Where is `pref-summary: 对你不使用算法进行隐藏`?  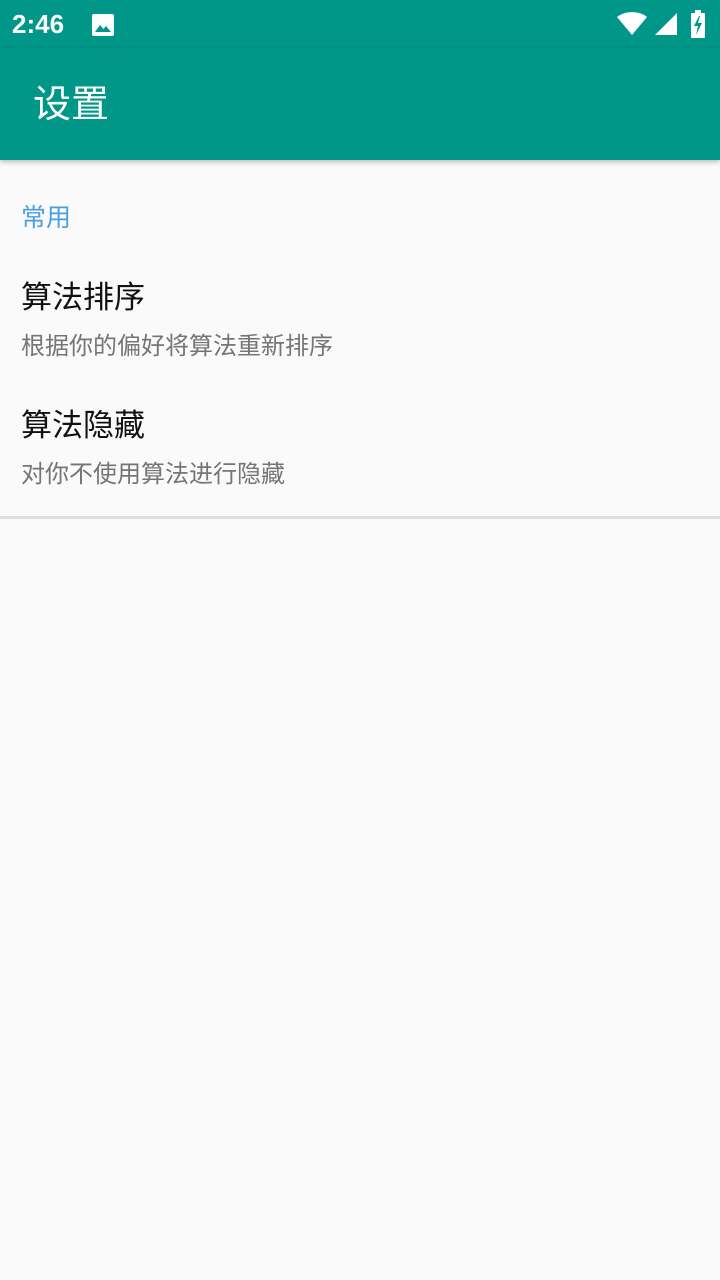 pref-summary: 对你不使用算法进行隐藏 is located at coordinates (153, 474).